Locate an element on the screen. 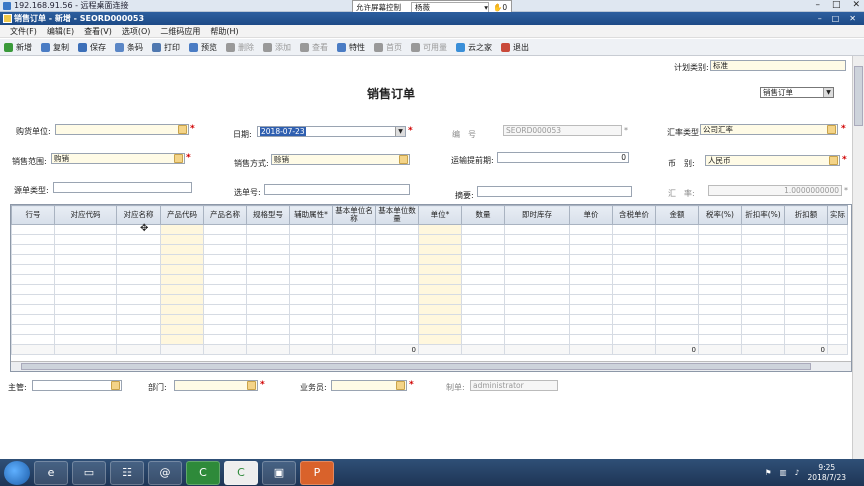  minimize-icon: – is located at coordinates (817, 5).